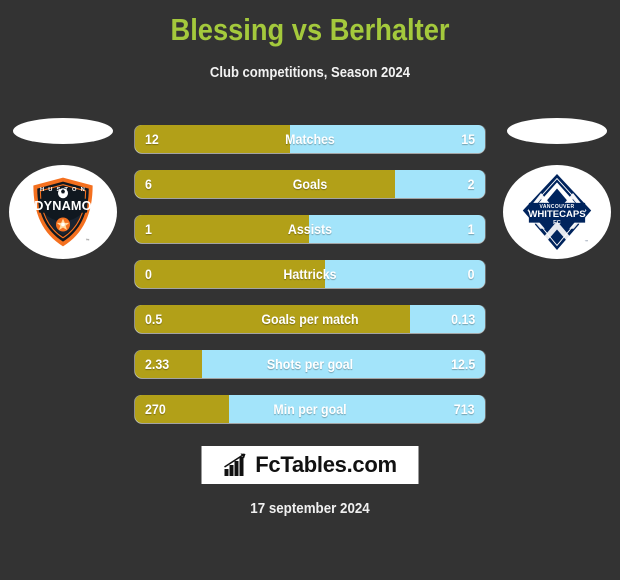  What do you see at coordinates (557, 223) in the screenshot?
I see `svg-text: FC` at bounding box center [557, 223].